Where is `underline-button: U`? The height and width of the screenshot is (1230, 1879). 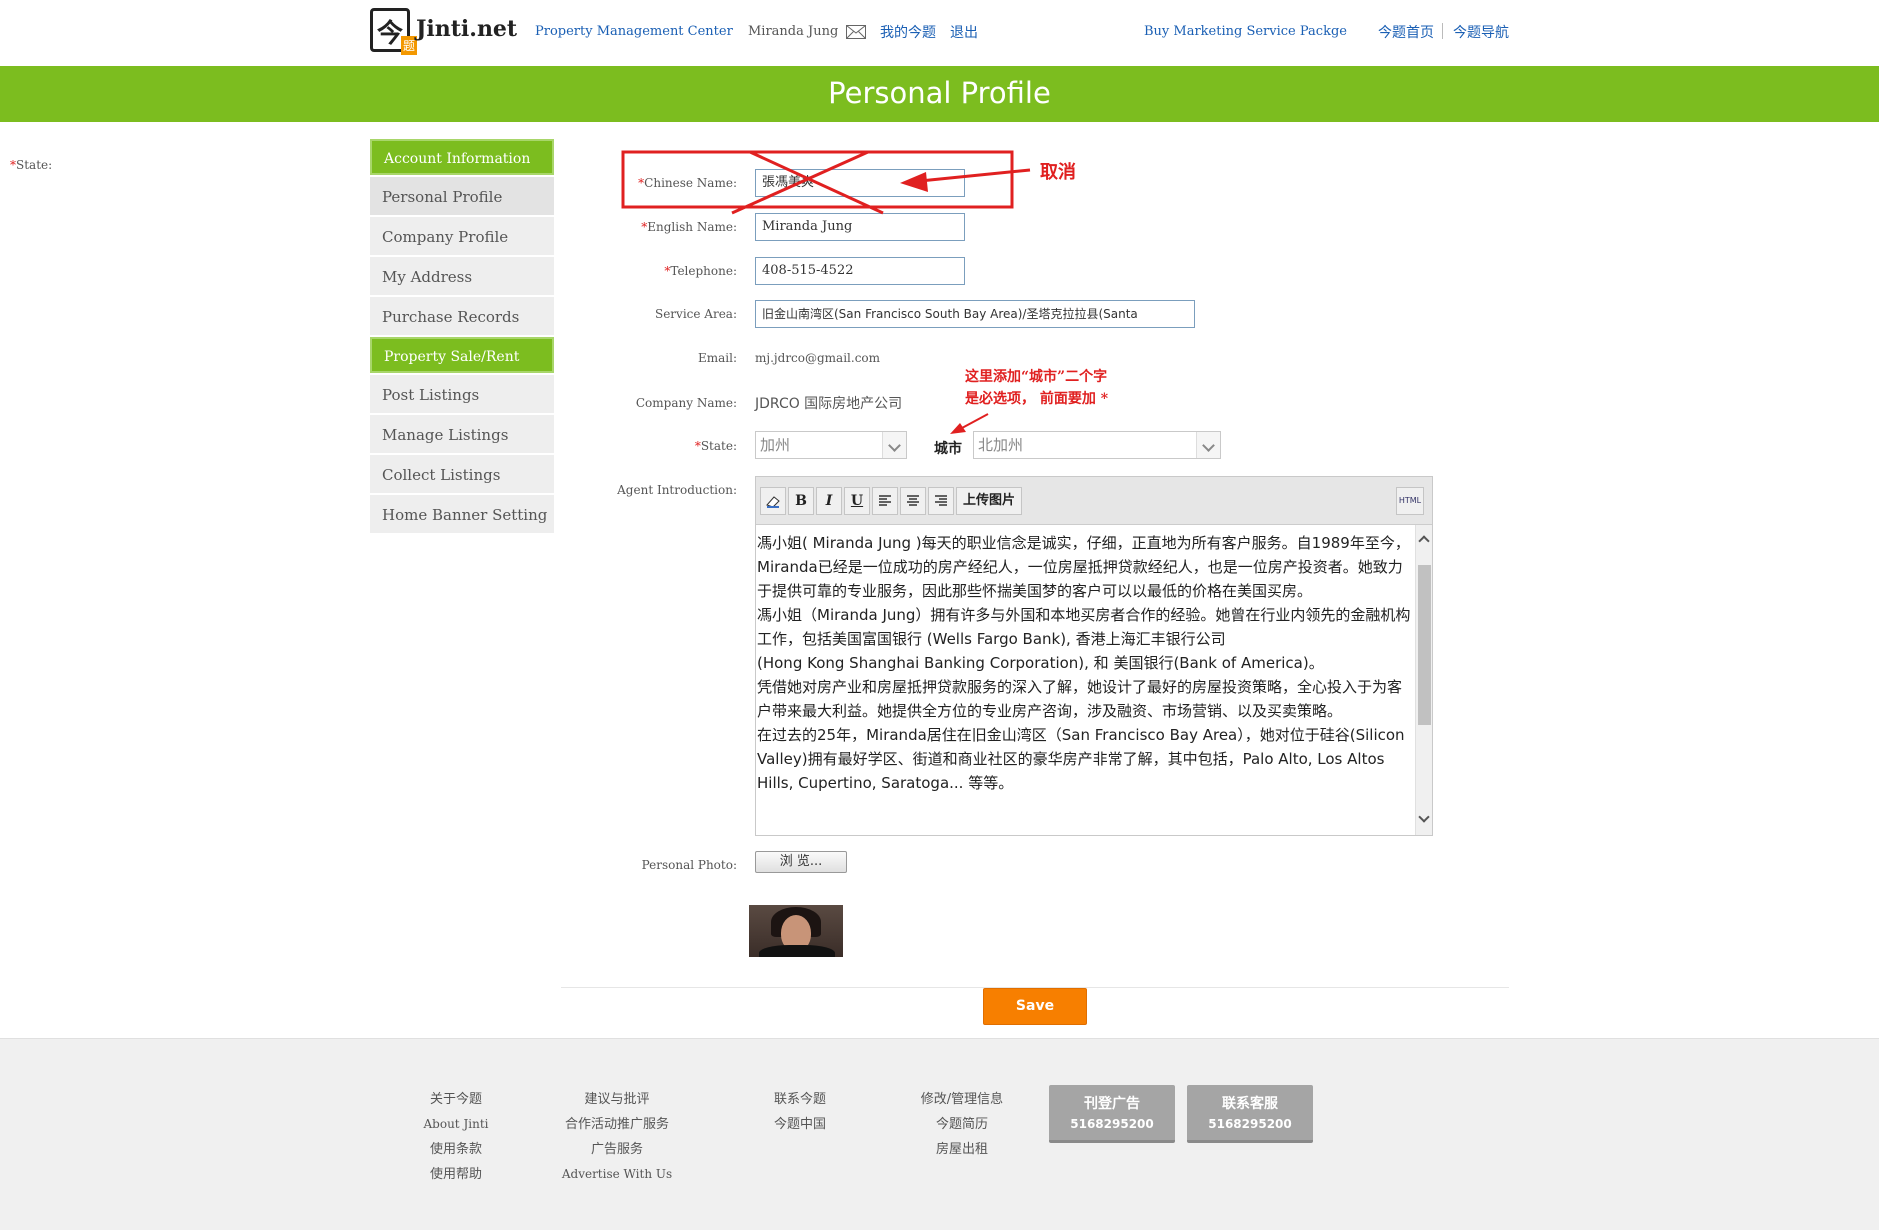 underline-button: U is located at coordinates (857, 501).